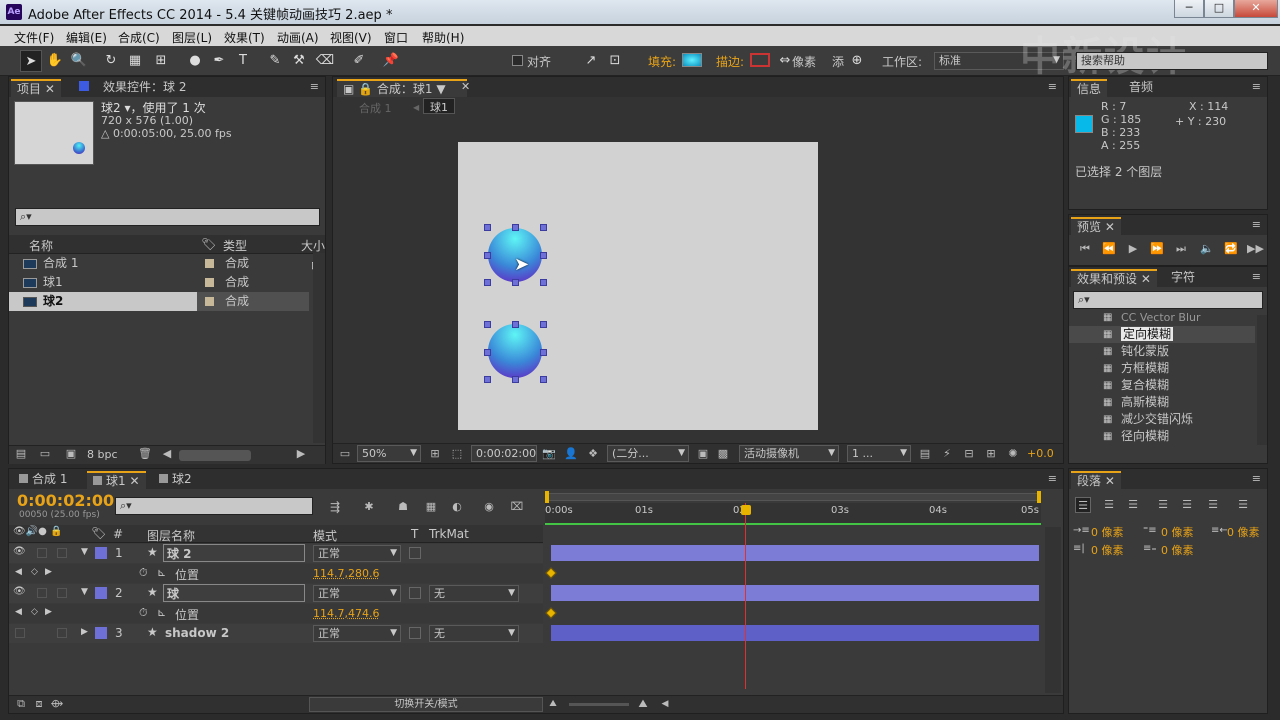  Describe the element at coordinates (746, 510) in the screenshot. I see `playhead-knob` at that location.